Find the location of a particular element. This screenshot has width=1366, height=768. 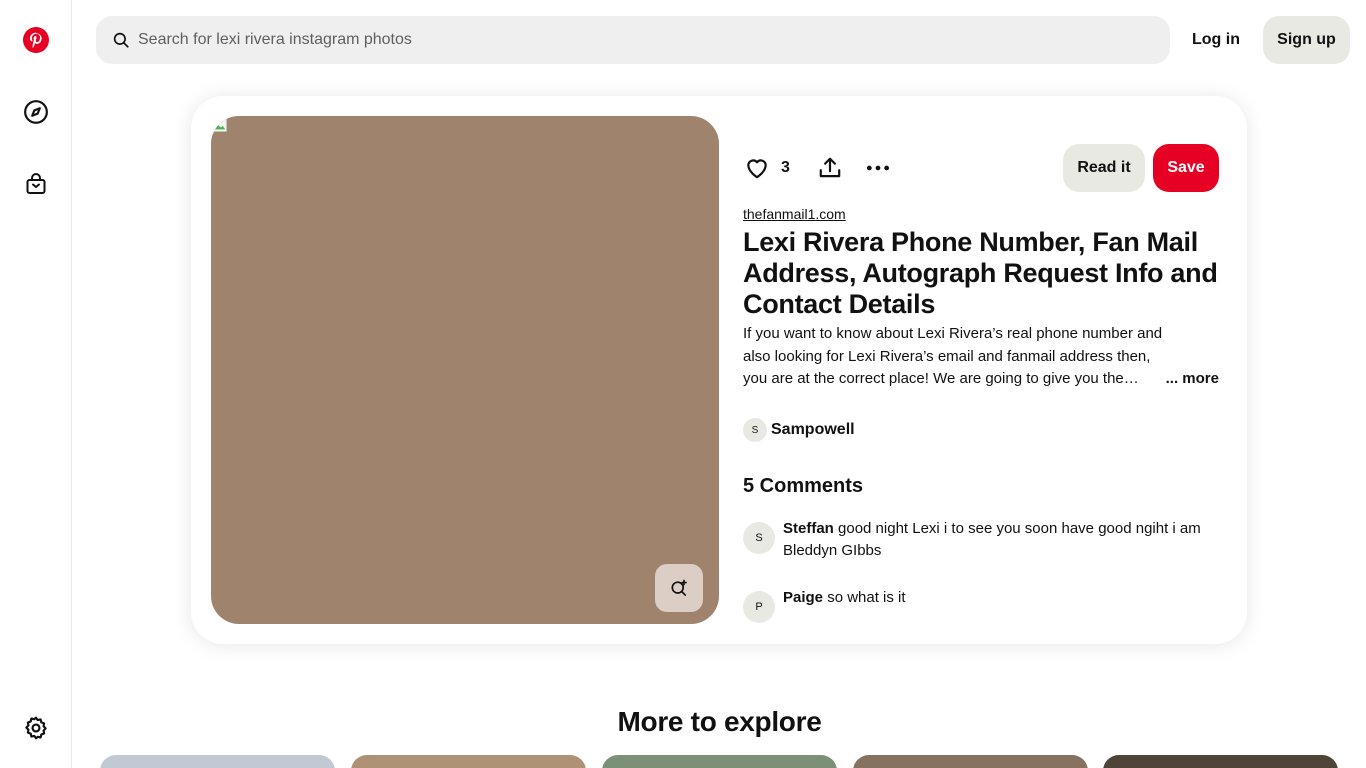

search-input is located at coordinates (638, 40).